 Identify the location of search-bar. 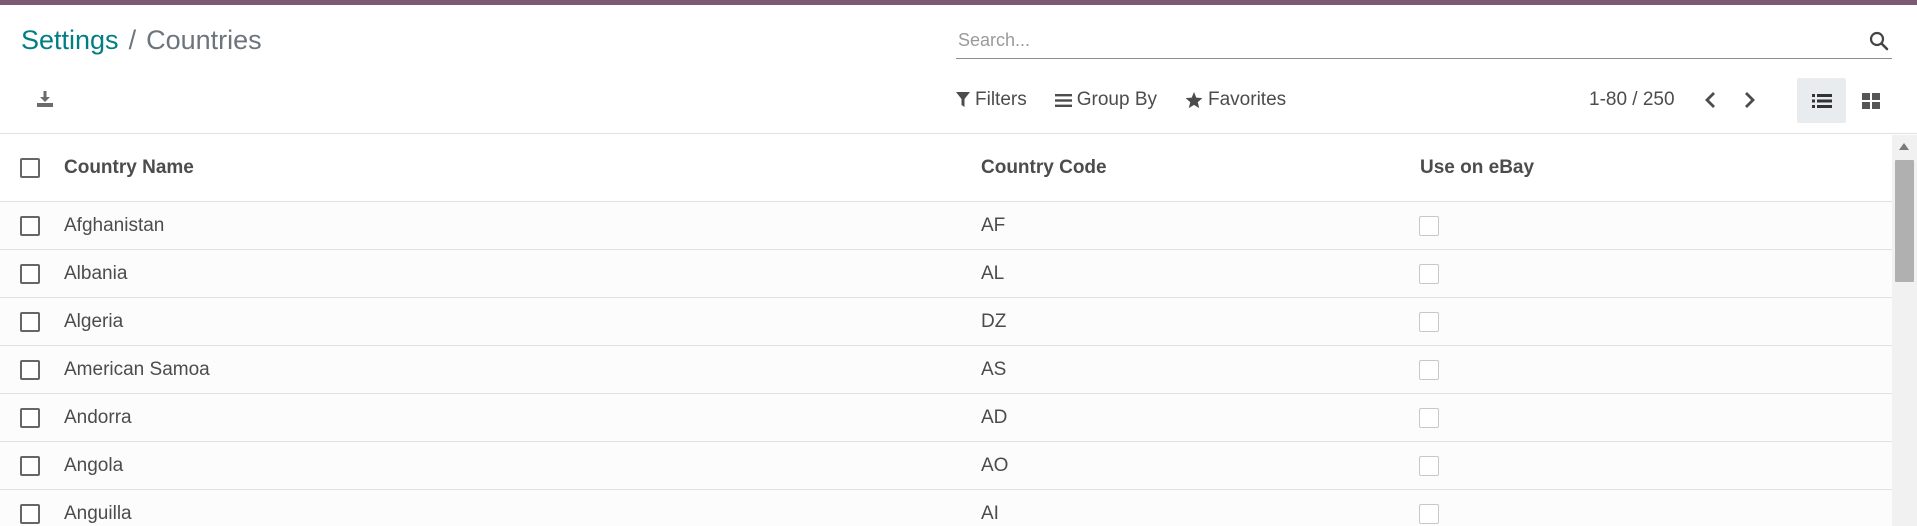
(1424, 41).